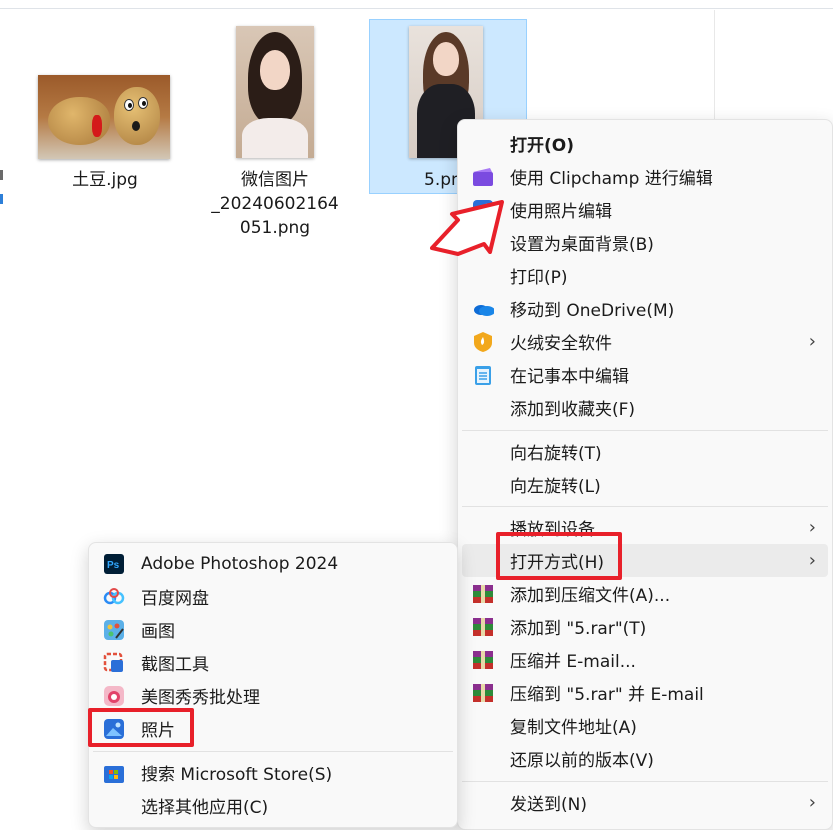 This screenshot has width=833, height=830. What do you see at coordinates (205, 808) in the screenshot?
I see `menu-item-label: 选择其他应用(C)` at bounding box center [205, 808].